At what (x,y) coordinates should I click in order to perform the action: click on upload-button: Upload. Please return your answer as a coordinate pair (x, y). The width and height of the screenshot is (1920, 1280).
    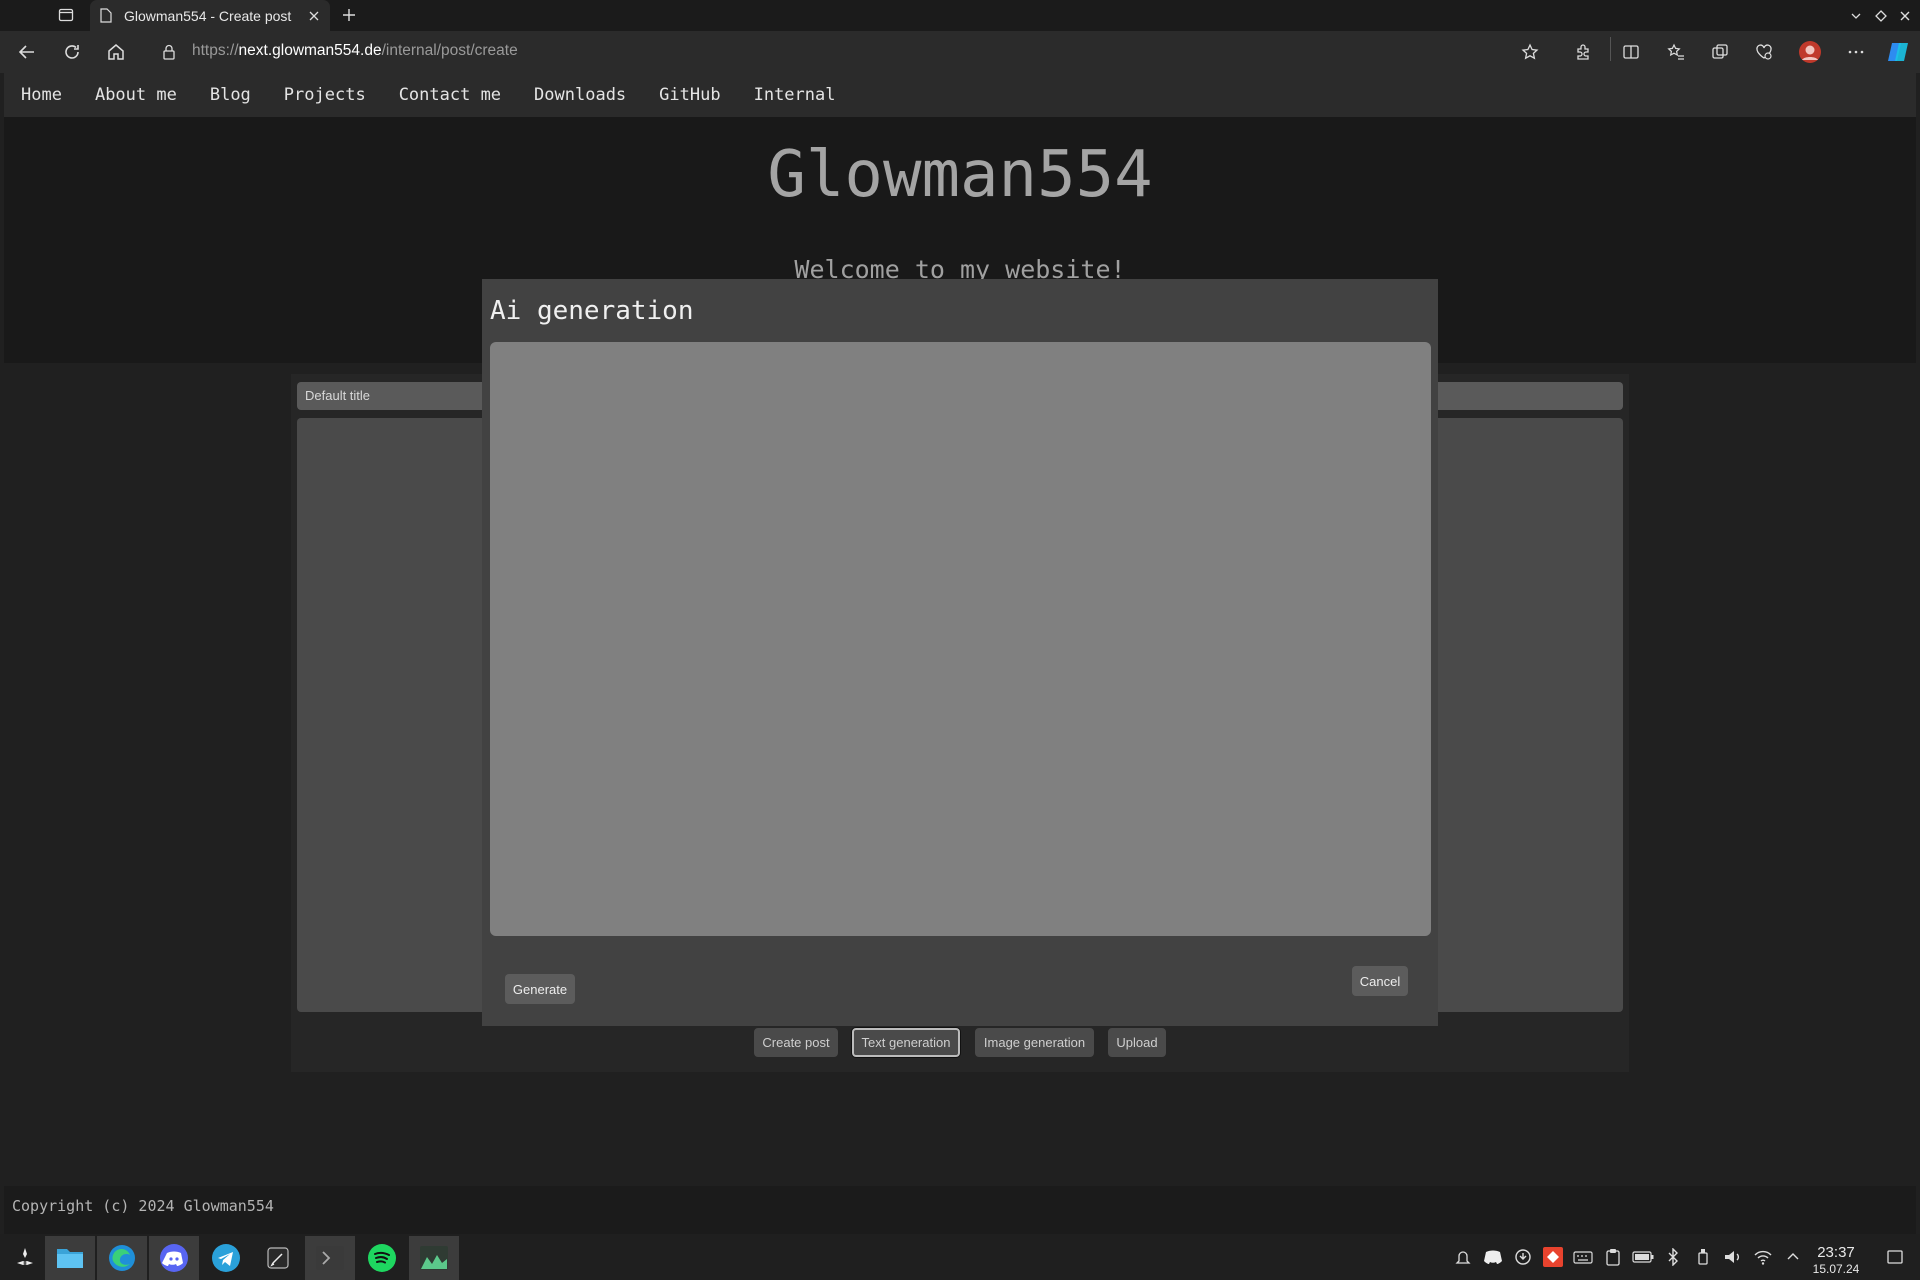
    Looking at the image, I should click on (1137, 1042).